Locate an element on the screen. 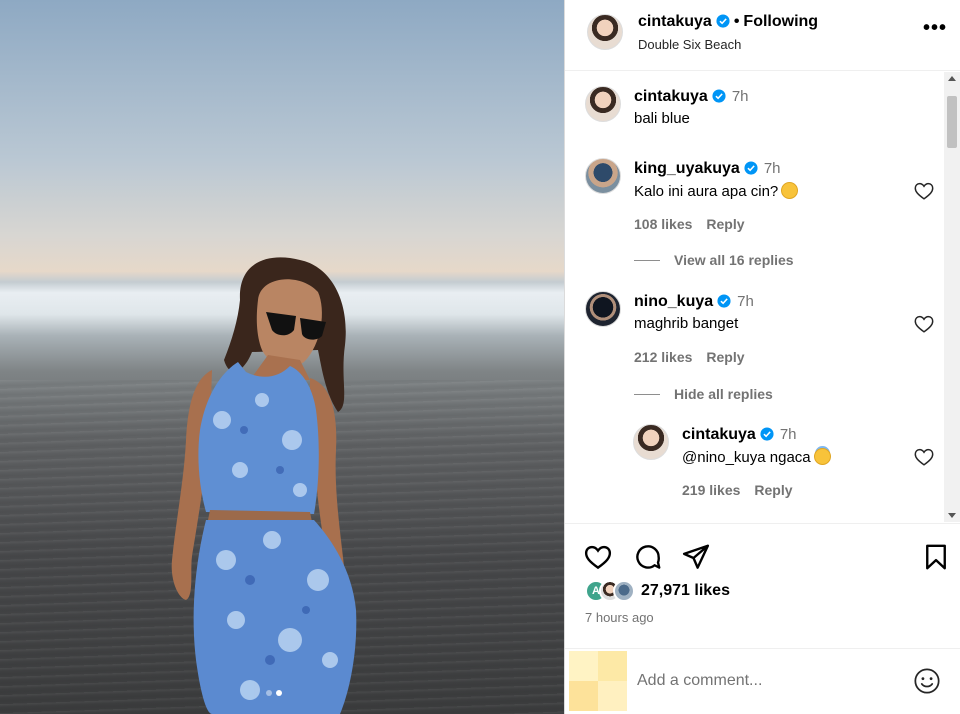 The image size is (960, 714). caption-username: cintakuya is located at coordinates (671, 96).